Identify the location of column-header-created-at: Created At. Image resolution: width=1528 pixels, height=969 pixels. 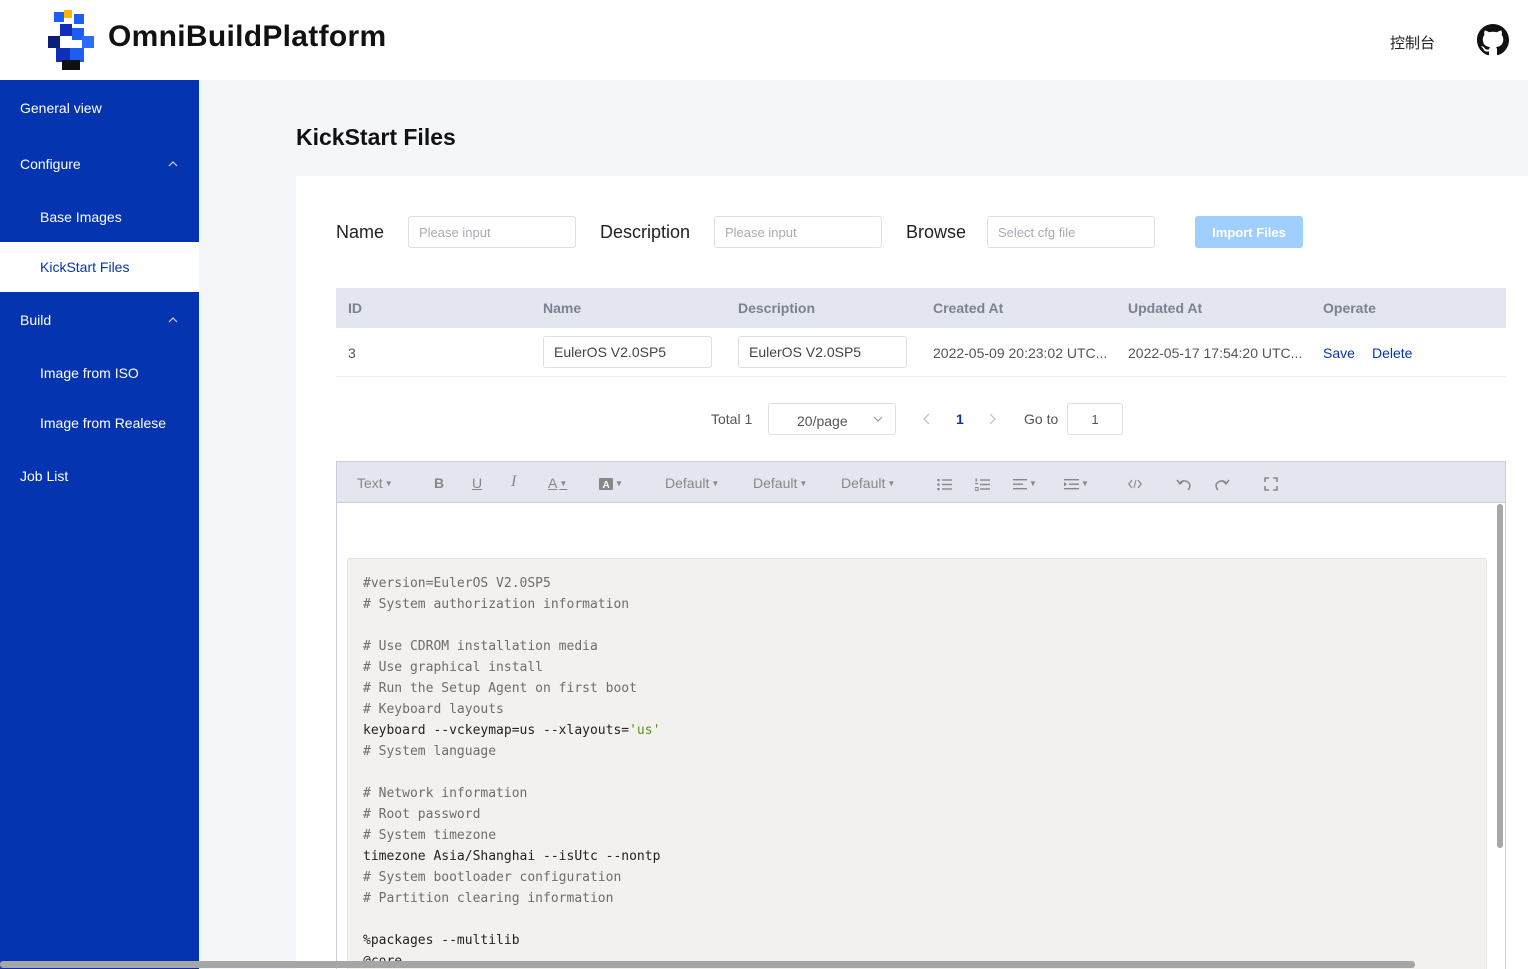
(968, 308).